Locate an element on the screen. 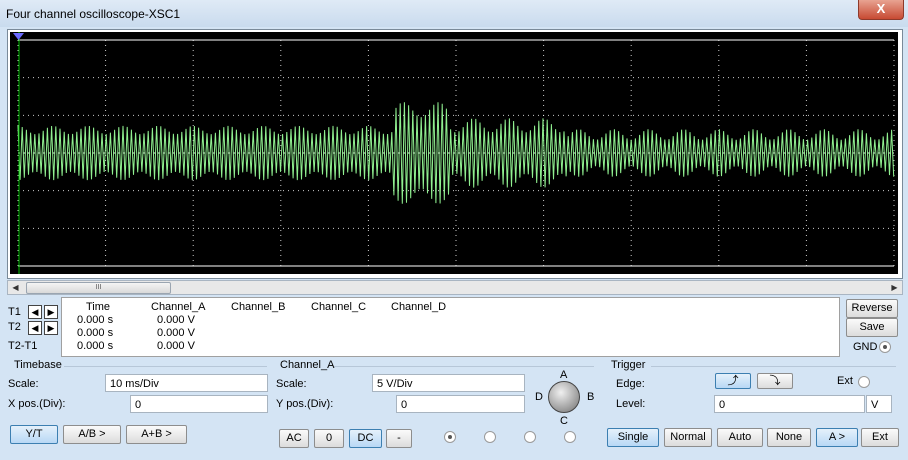 This screenshot has height=460, width=908. channel-b-radio is located at coordinates (490, 437).